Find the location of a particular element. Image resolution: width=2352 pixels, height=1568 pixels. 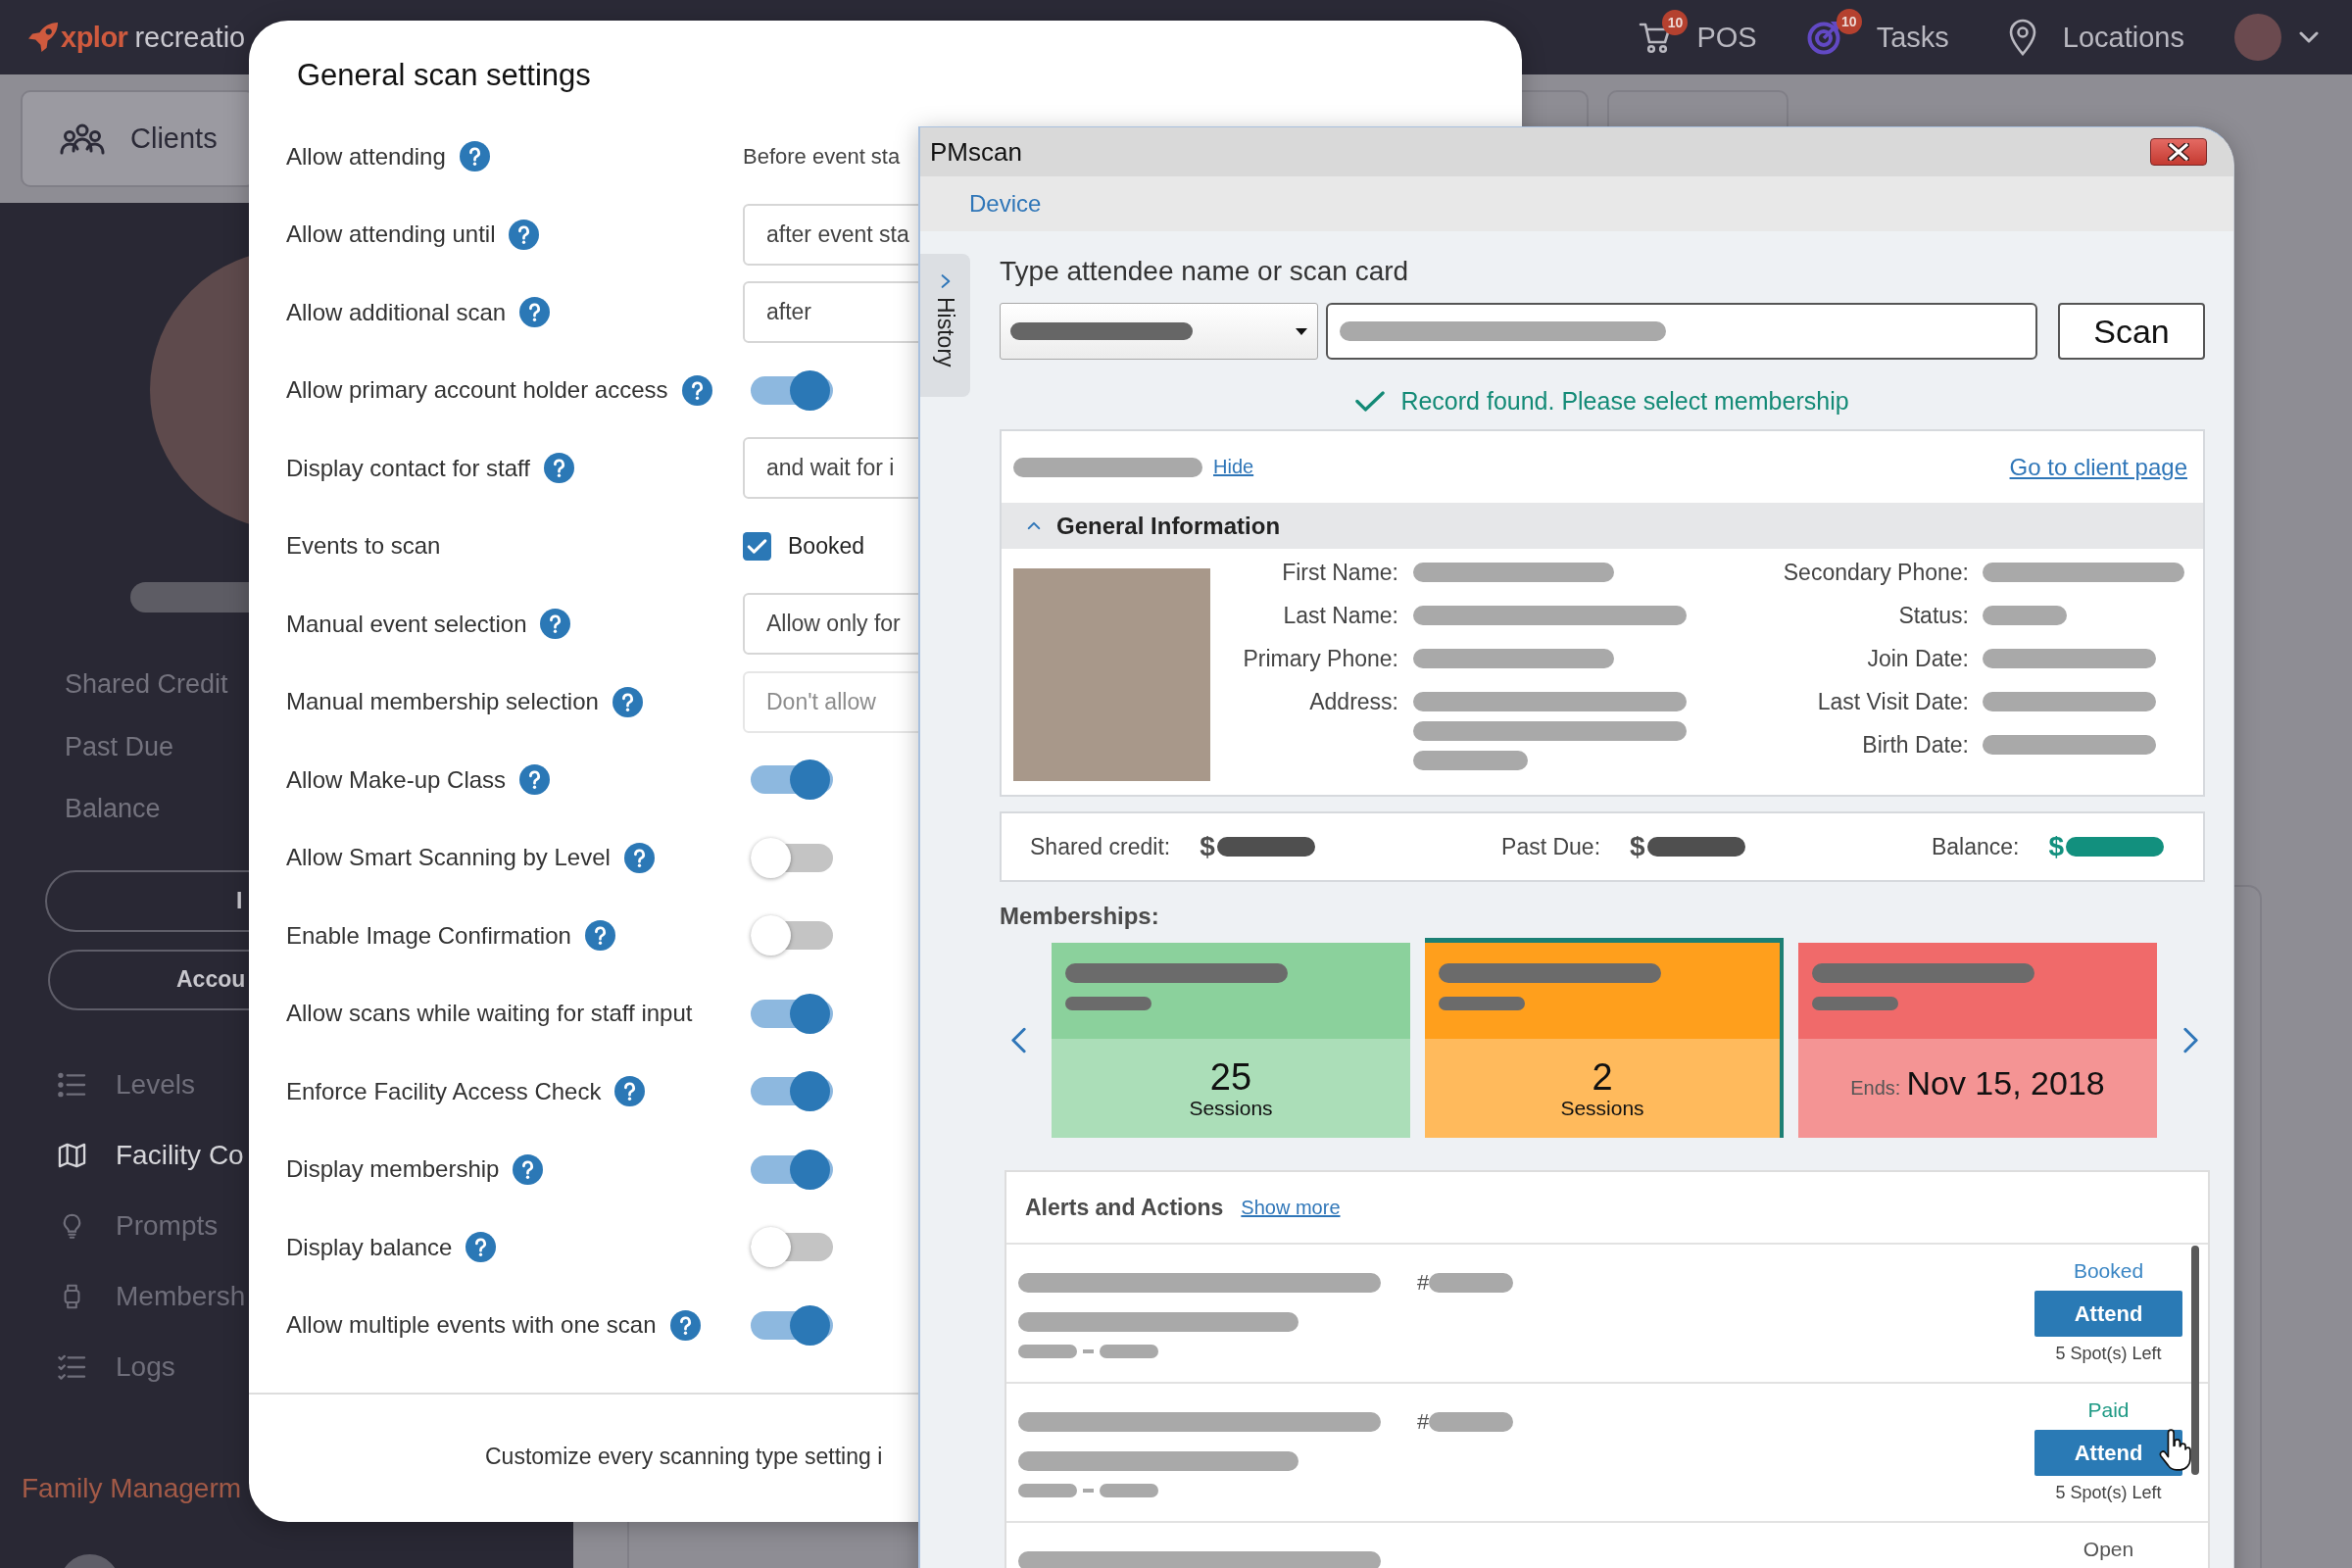

checkbox is located at coordinates (757, 546).